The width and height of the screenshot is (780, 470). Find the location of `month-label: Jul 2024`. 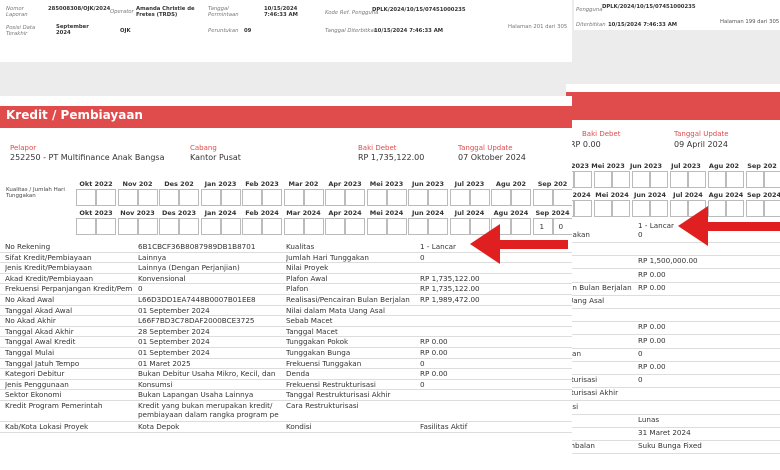

month-label: Jul 2024 is located at coordinates (469, 213).